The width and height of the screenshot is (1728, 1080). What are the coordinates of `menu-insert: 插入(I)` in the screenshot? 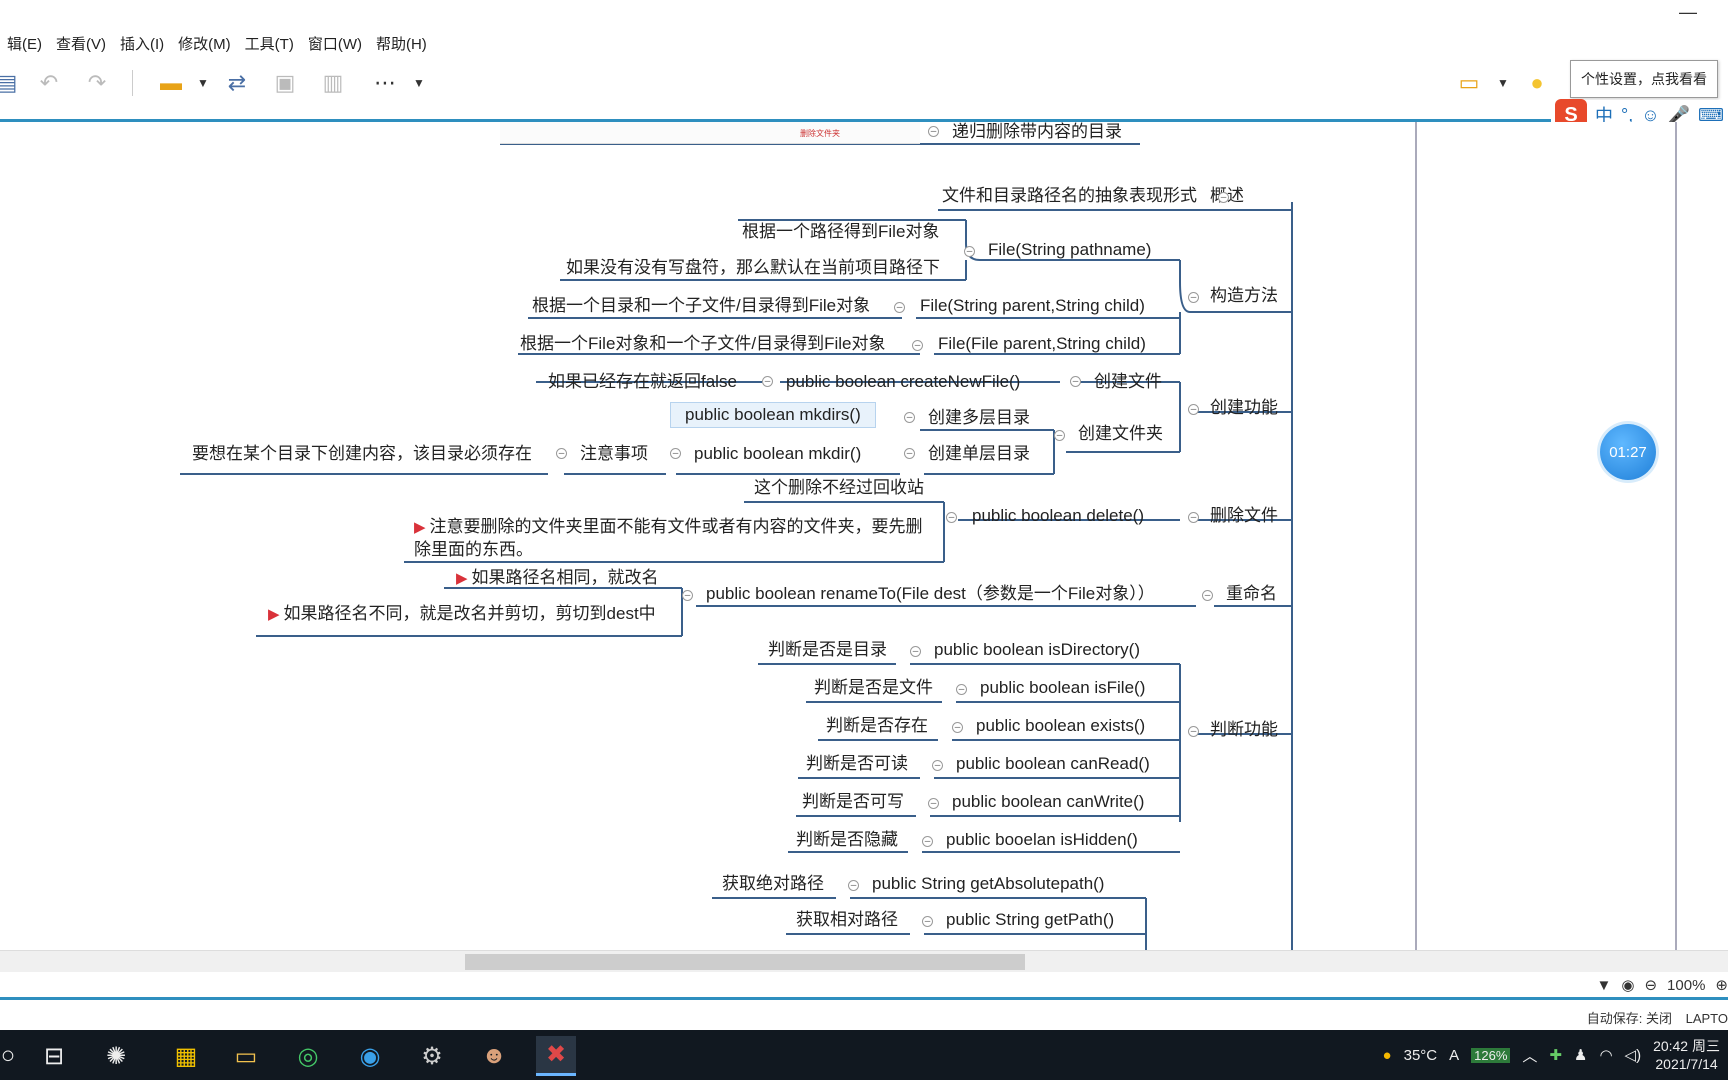 It's located at (142, 42).